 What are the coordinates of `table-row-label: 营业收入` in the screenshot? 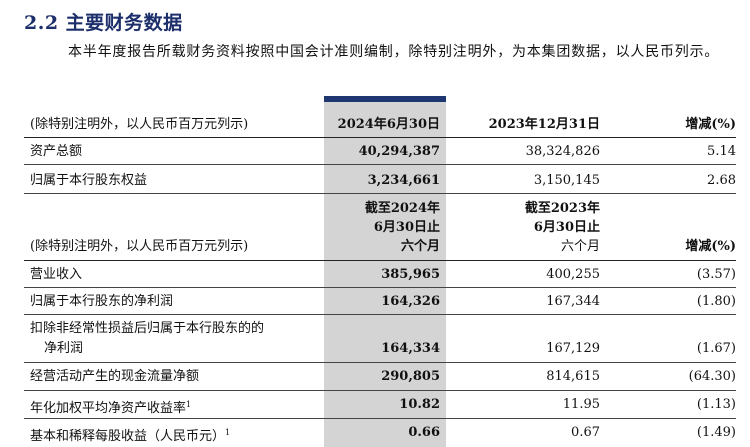 It's located at (56, 274).